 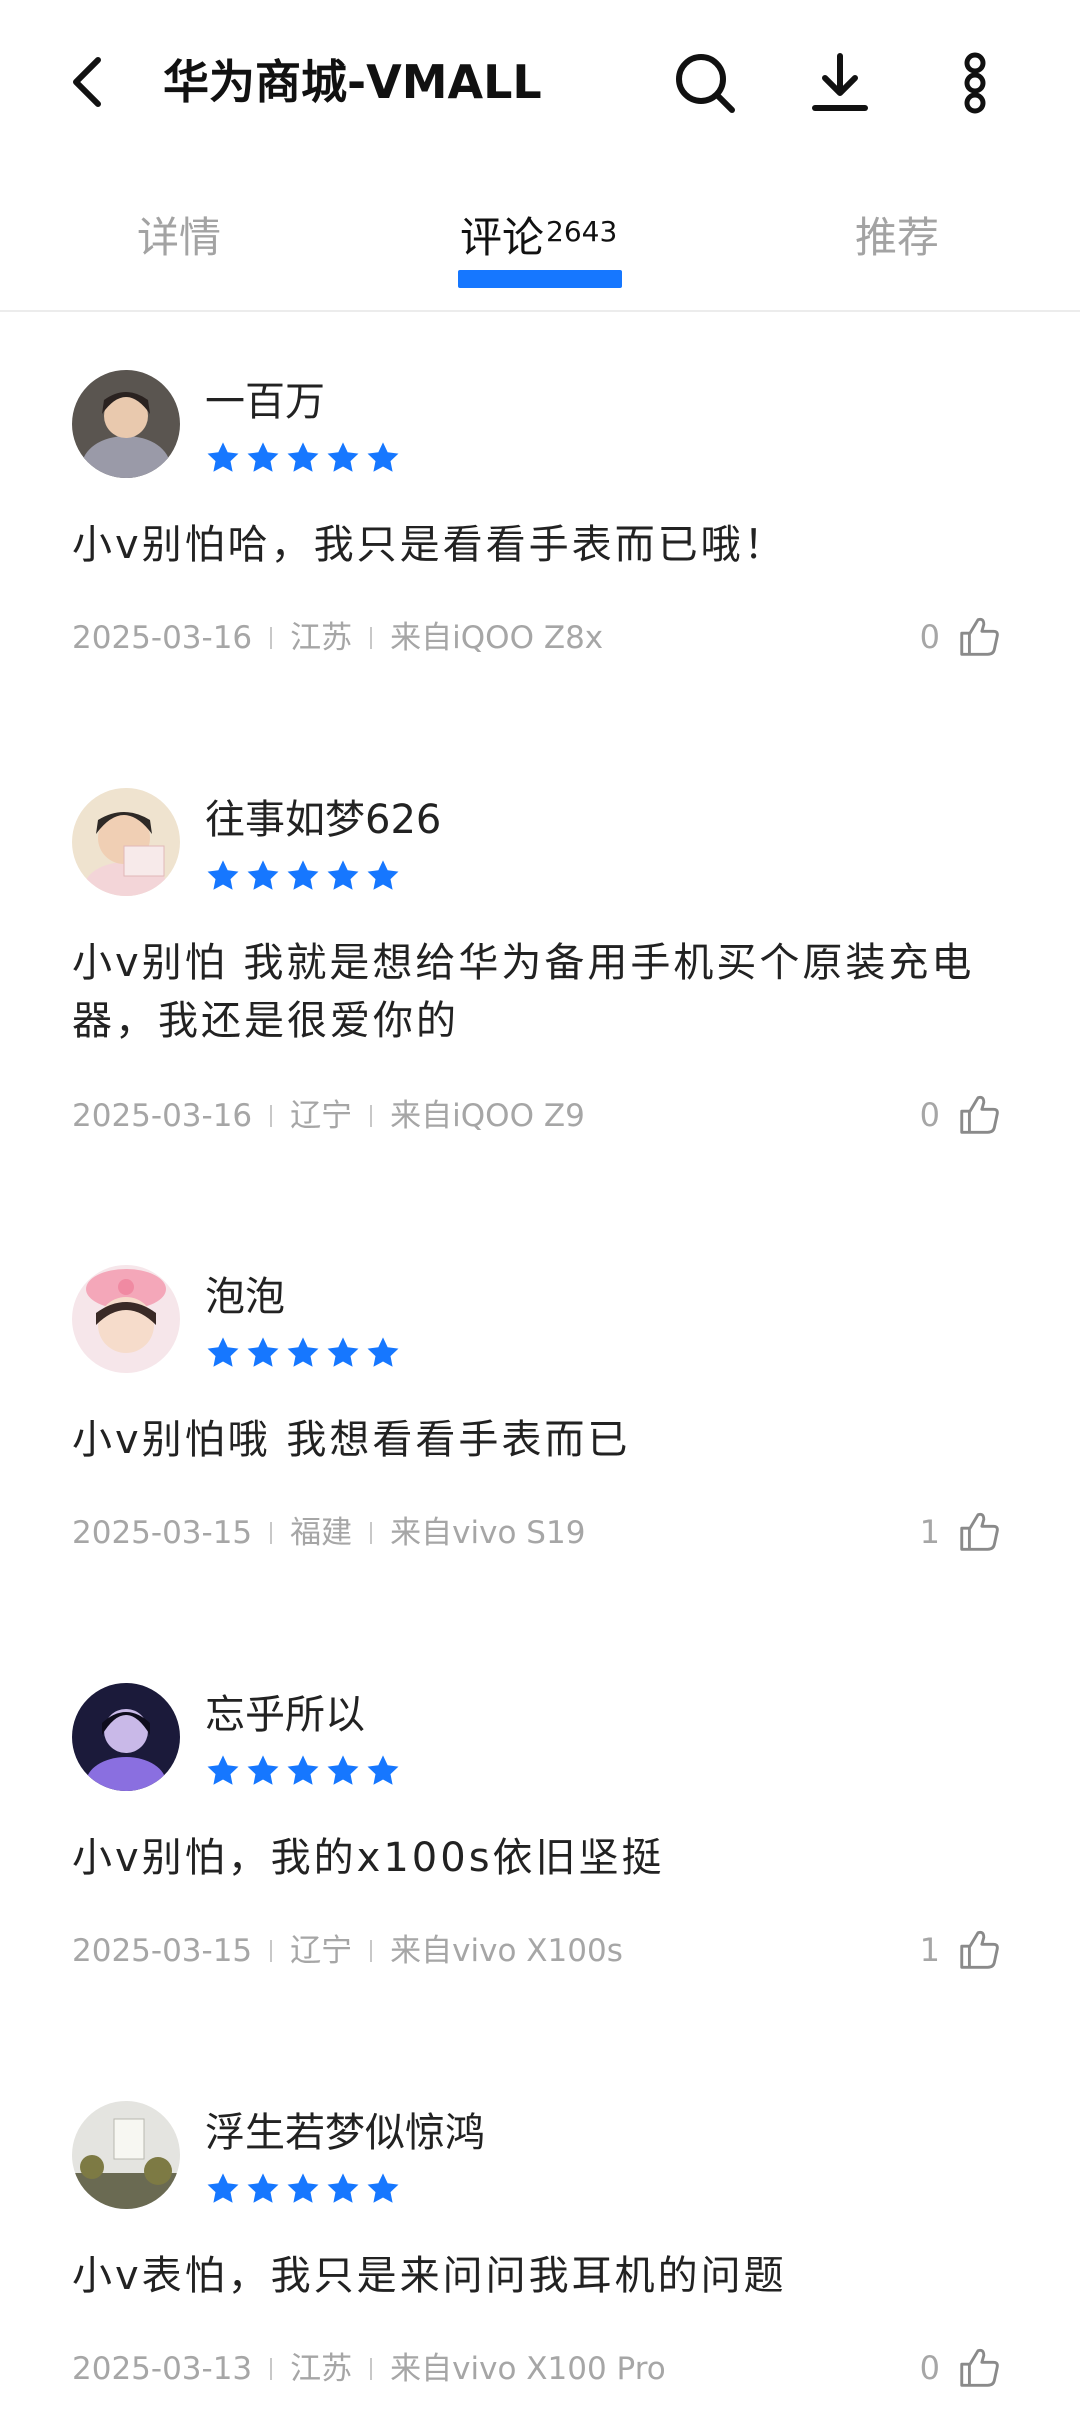 I want to click on page-title: 华为商城-VMALL, so click(x=352, y=82).